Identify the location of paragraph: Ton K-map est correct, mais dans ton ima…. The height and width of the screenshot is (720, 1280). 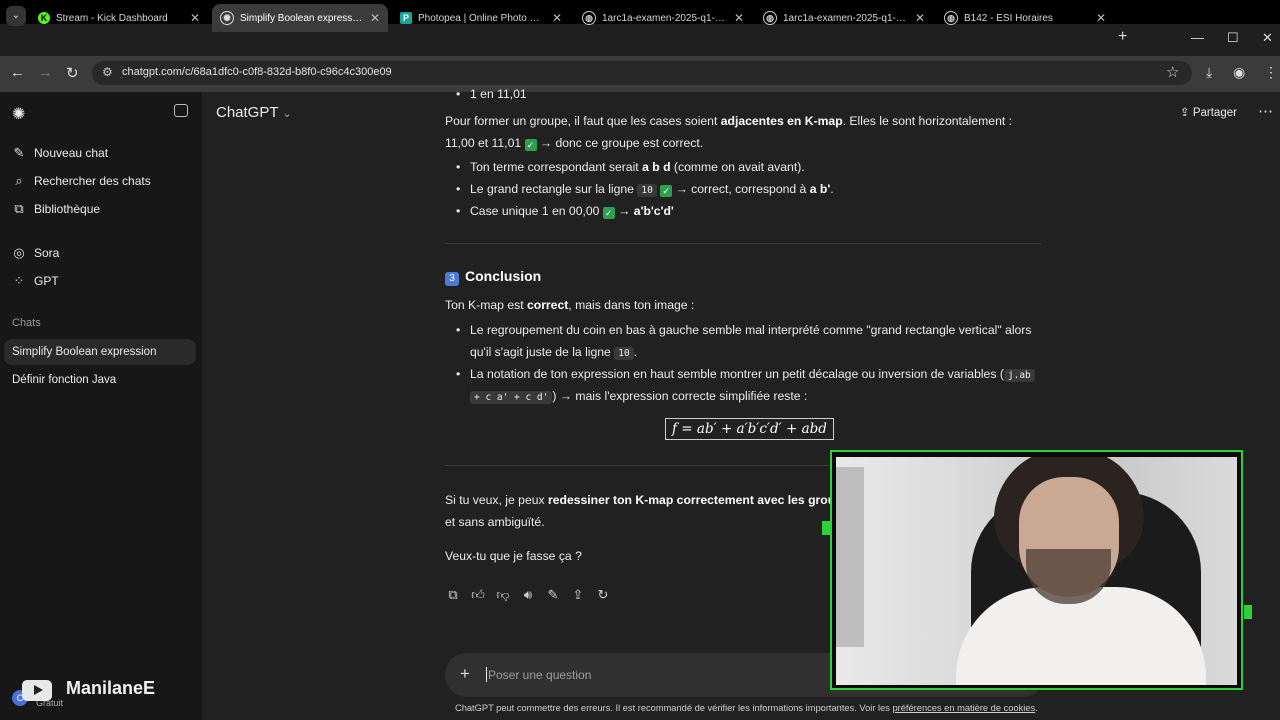
(569, 305).